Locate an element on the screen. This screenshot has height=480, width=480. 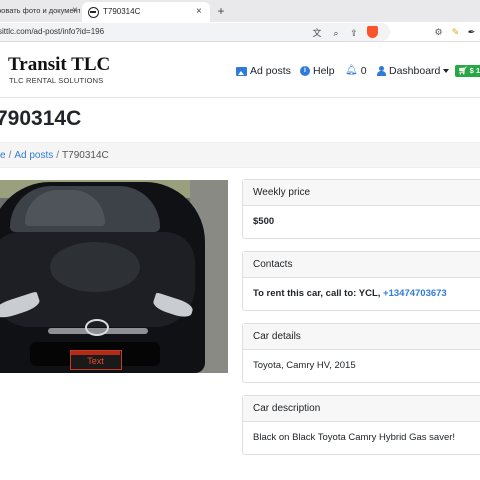
hood-reflection is located at coordinates (95, 267).